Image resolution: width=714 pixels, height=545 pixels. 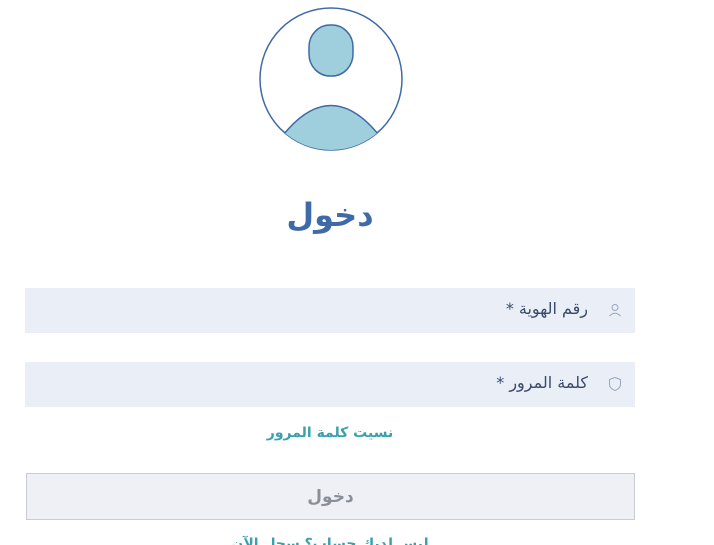 I want to click on register-link: ليس لديك حساب؟ سجل الآن, so click(x=330, y=539).